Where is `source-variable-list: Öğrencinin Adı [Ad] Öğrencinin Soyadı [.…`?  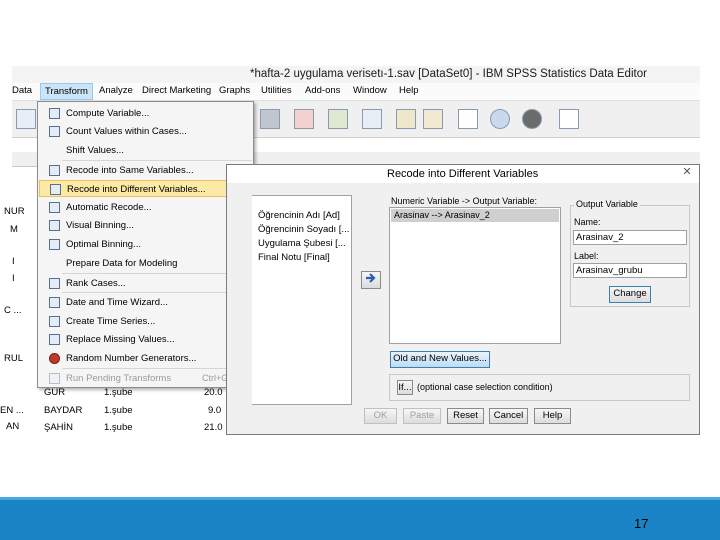
source-variable-list: Öğrencinin Adı [Ad] Öğrencinin Soyadı [.… is located at coordinates (302, 300).